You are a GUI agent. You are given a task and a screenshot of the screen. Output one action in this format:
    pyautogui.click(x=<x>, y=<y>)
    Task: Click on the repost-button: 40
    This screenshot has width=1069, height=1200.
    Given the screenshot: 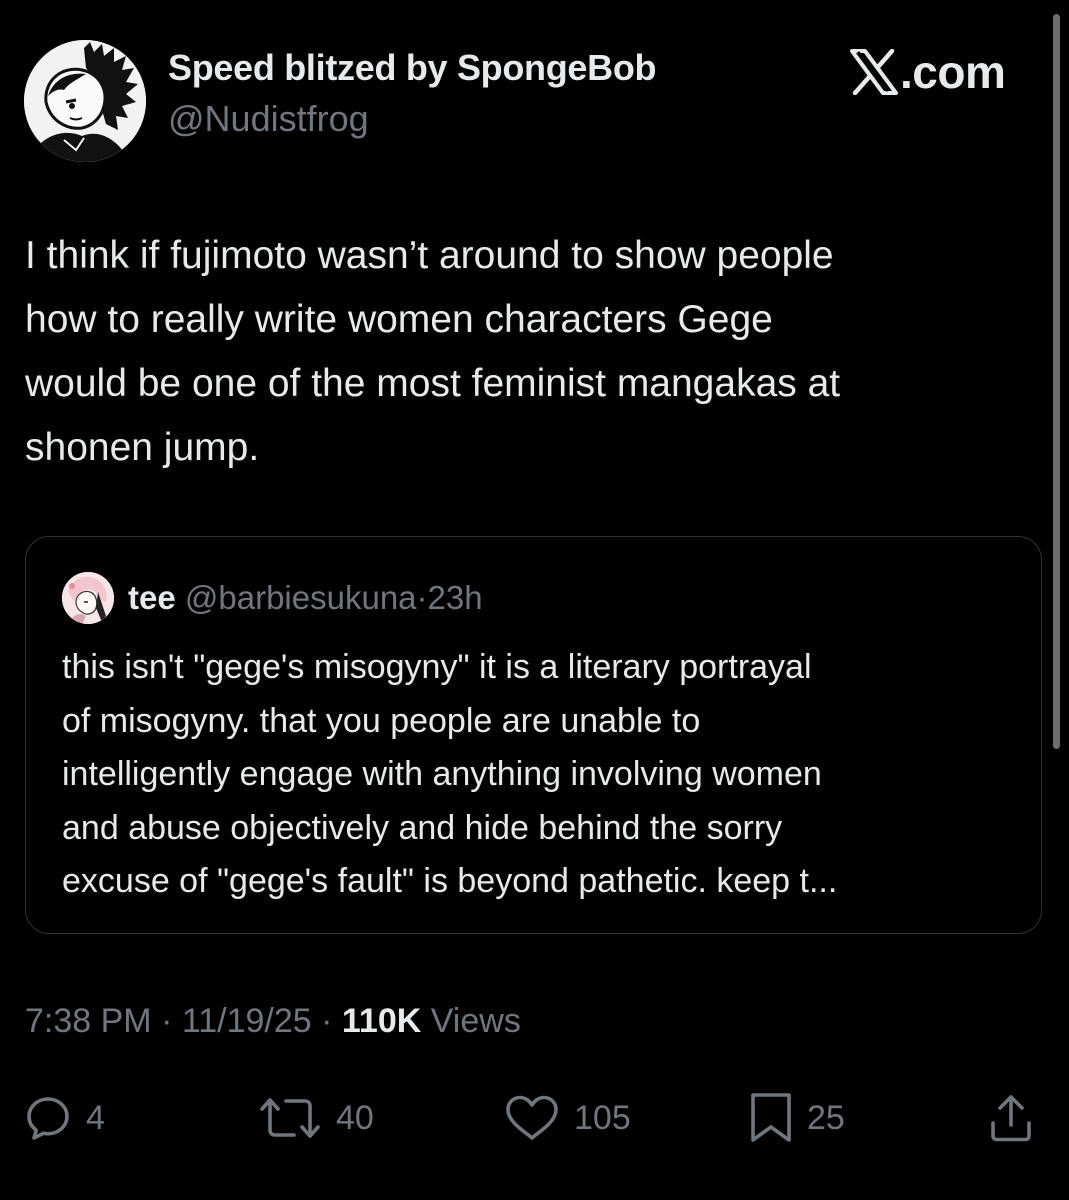 What is the action you would take?
    pyautogui.click(x=316, y=1118)
    